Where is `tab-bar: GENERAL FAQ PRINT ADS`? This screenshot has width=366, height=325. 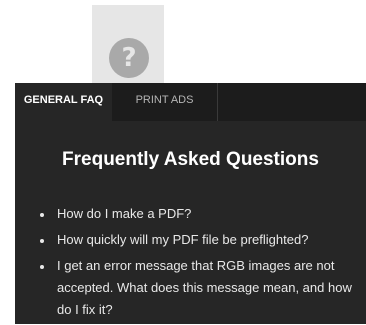 tab-bar: GENERAL FAQ PRINT ADS is located at coordinates (190, 102).